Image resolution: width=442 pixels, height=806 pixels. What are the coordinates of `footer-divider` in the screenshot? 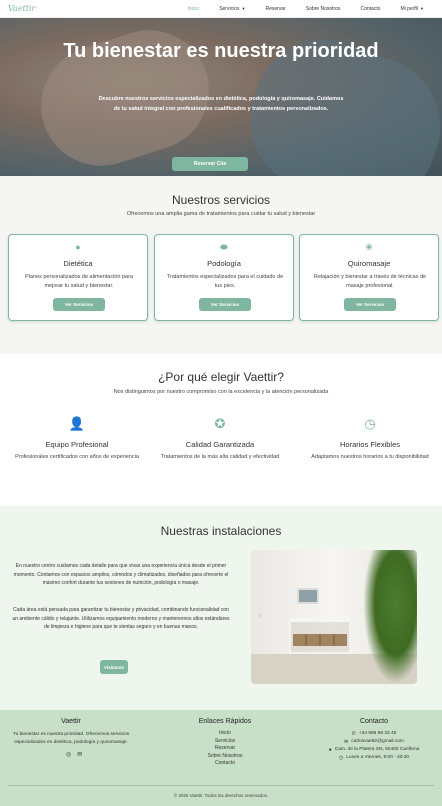 It's located at (221, 785).